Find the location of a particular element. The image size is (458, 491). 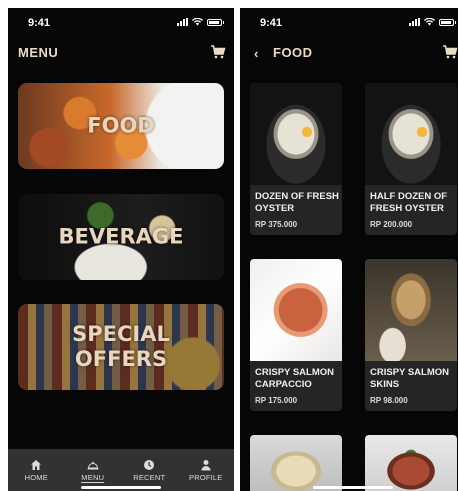

product-name: DOZEN OF FRESH OYSTER is located at coordinates (297, 202).